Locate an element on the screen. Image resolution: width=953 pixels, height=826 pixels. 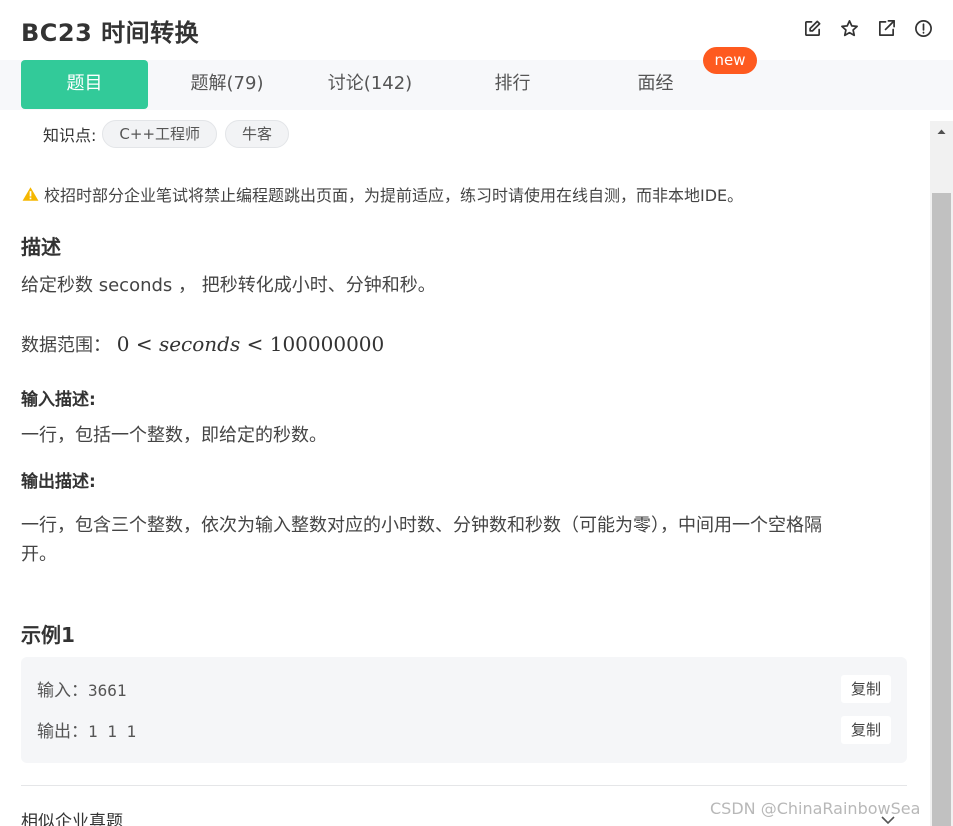
scroll-up-arrow-icon is located at coordinates (941, 131).